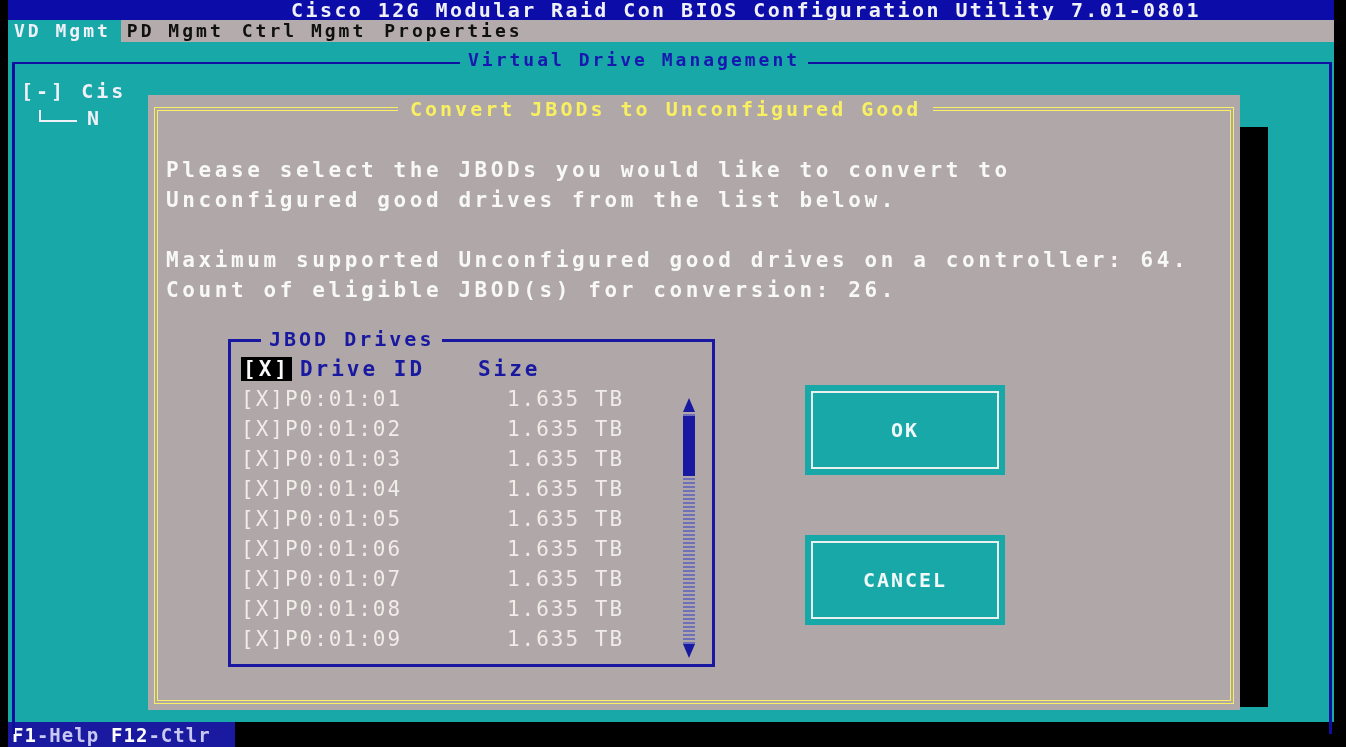 This screenshot has width=1346, height=747. What do you see at coordinates (344, 429) in the screenshot?
I see `drive-id: P0:01:02` at bounding box center [344, 429].